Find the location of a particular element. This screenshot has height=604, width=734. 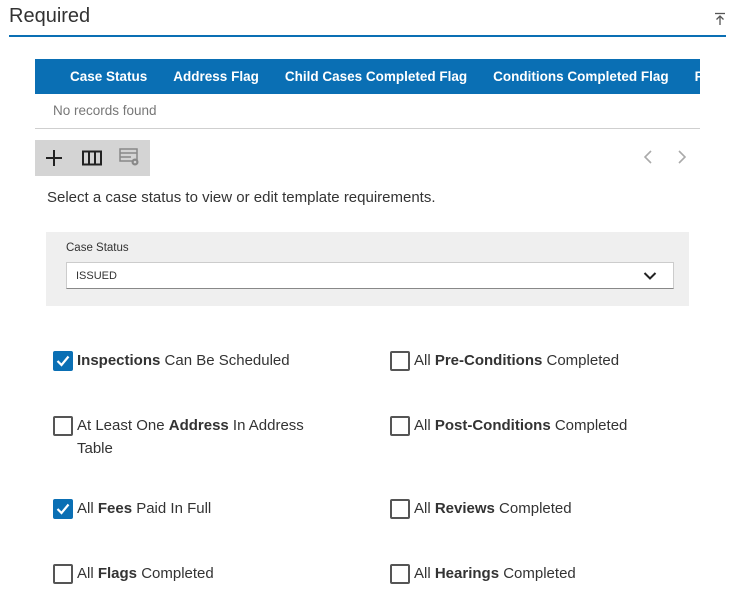

requirement-label: At Least One Address In Address Table is located at coordinates (210, 437).